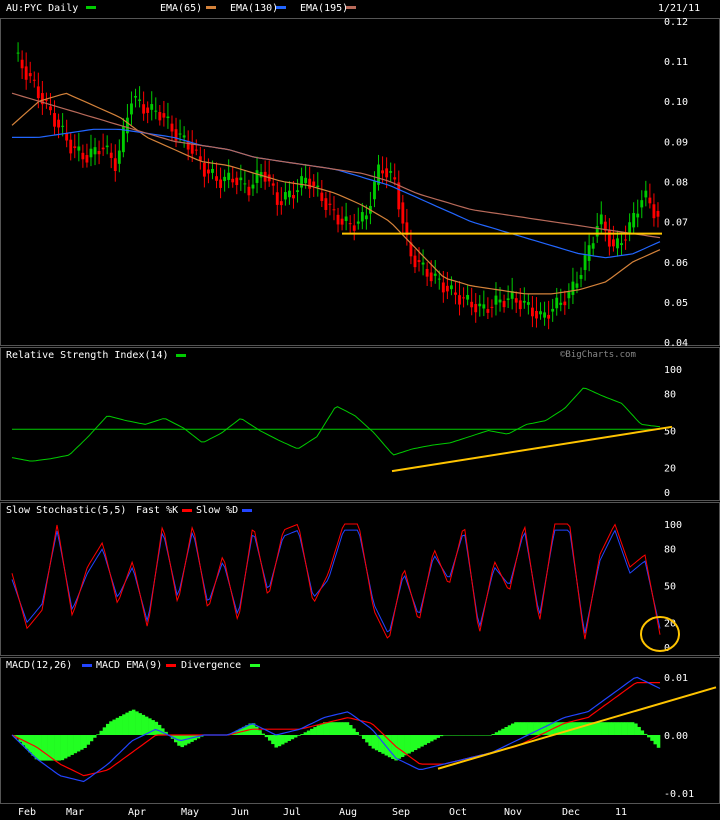 This screenshot has height=820, width=720. I want to click on x-tick-jul: Jul, so click(292, 812).